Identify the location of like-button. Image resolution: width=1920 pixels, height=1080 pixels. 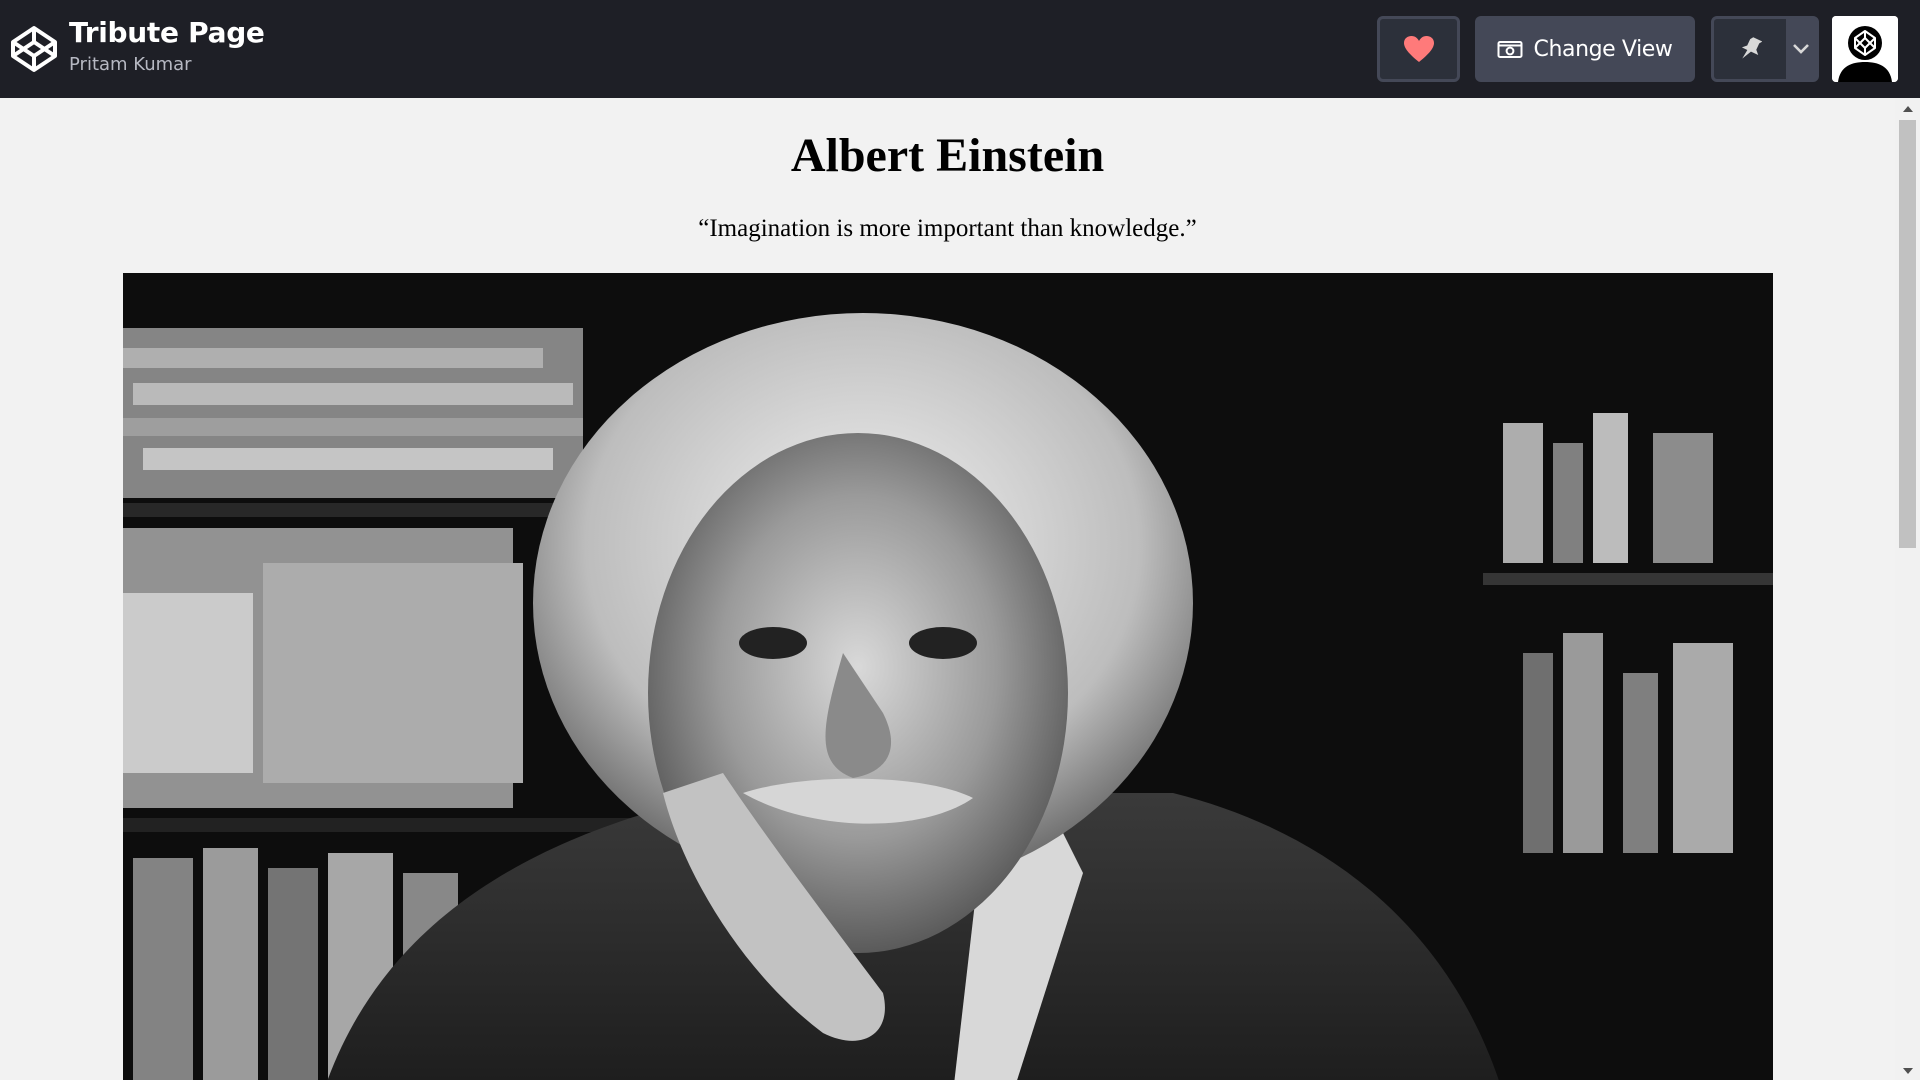
(1418, 49).